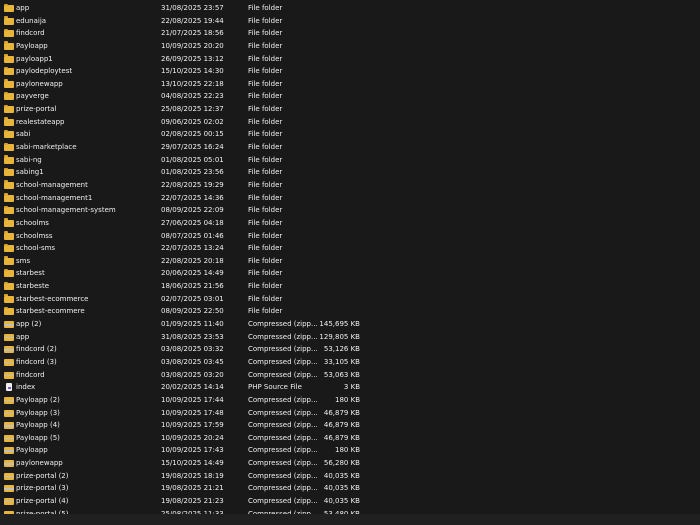  I want to click on file-name: findcord, so click(30, 33).